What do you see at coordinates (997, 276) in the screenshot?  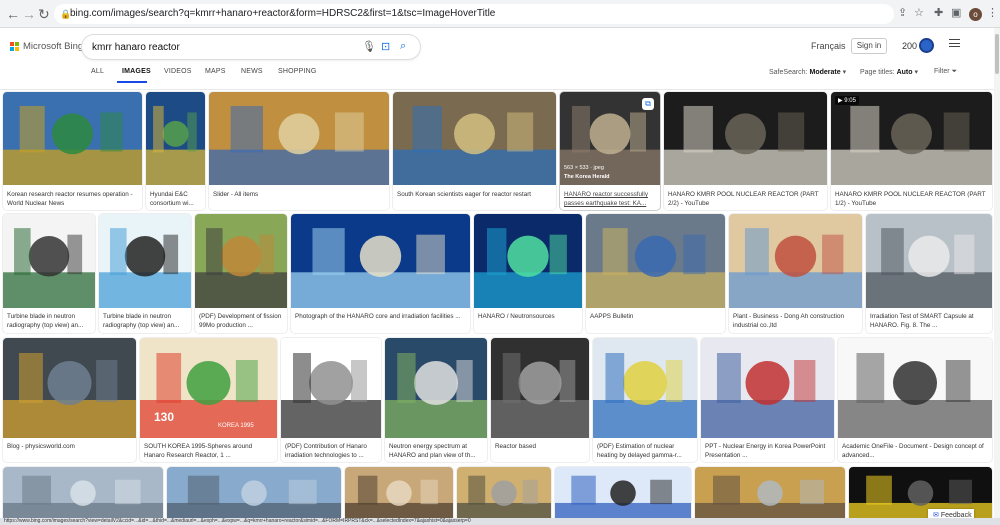 I see `page-scrollbar` at bounding box center [997, 276].